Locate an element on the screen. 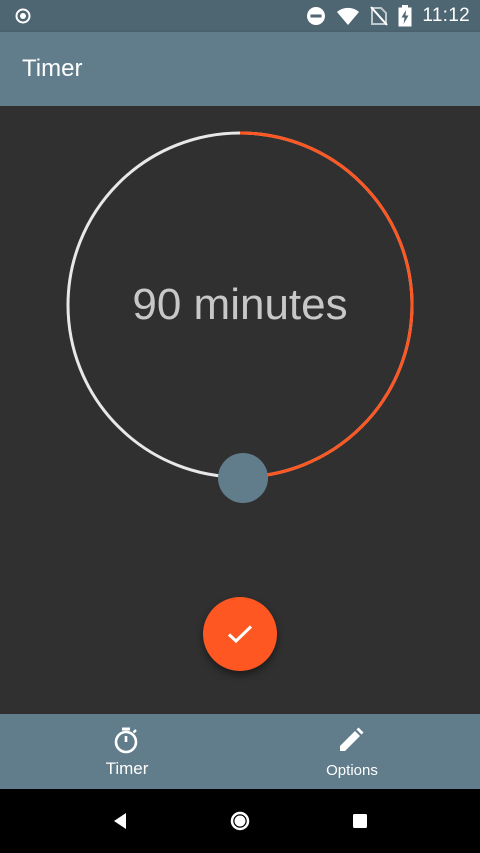 This screenshot has width=480, height=853. no-sim-icon is located at coordinates (379, 16).